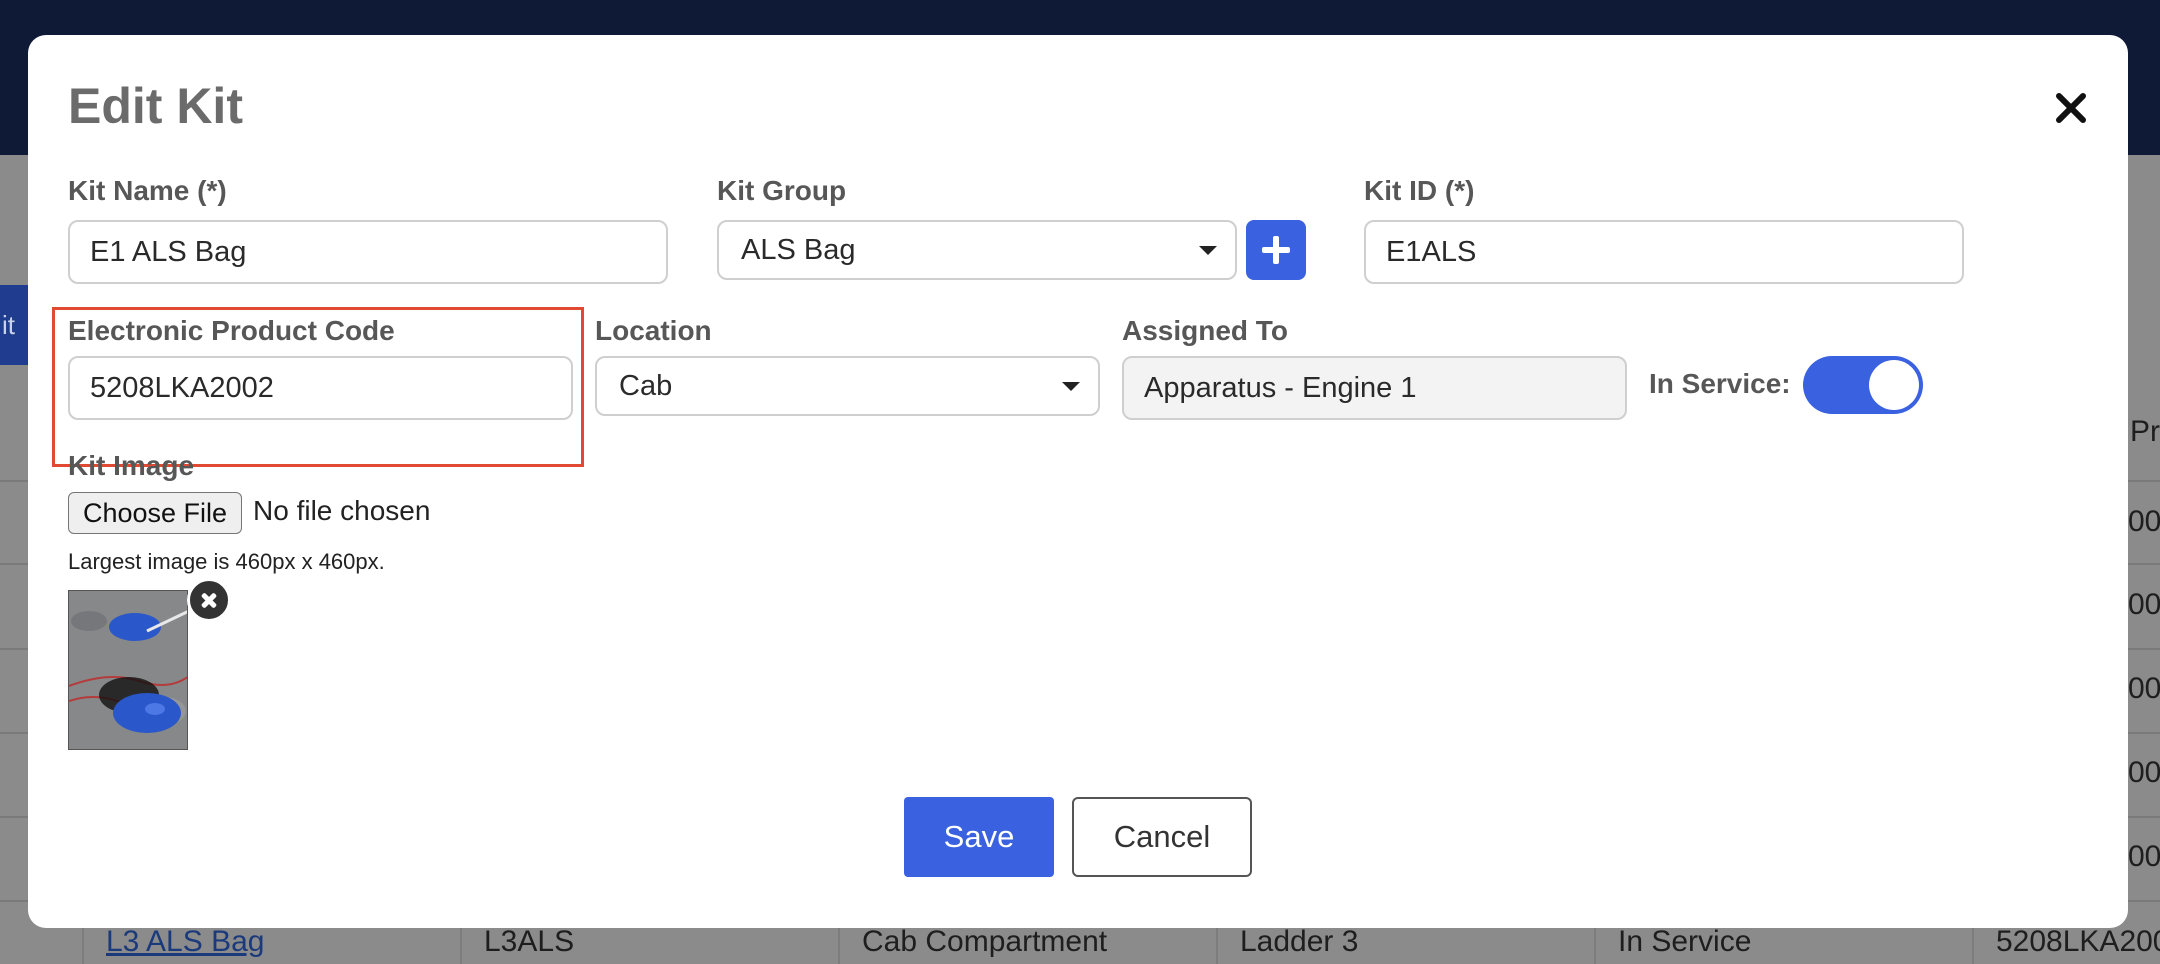 This screenshot has height=964, width=2160. I want to click on background-edit-tab: it, so click(15, 325).